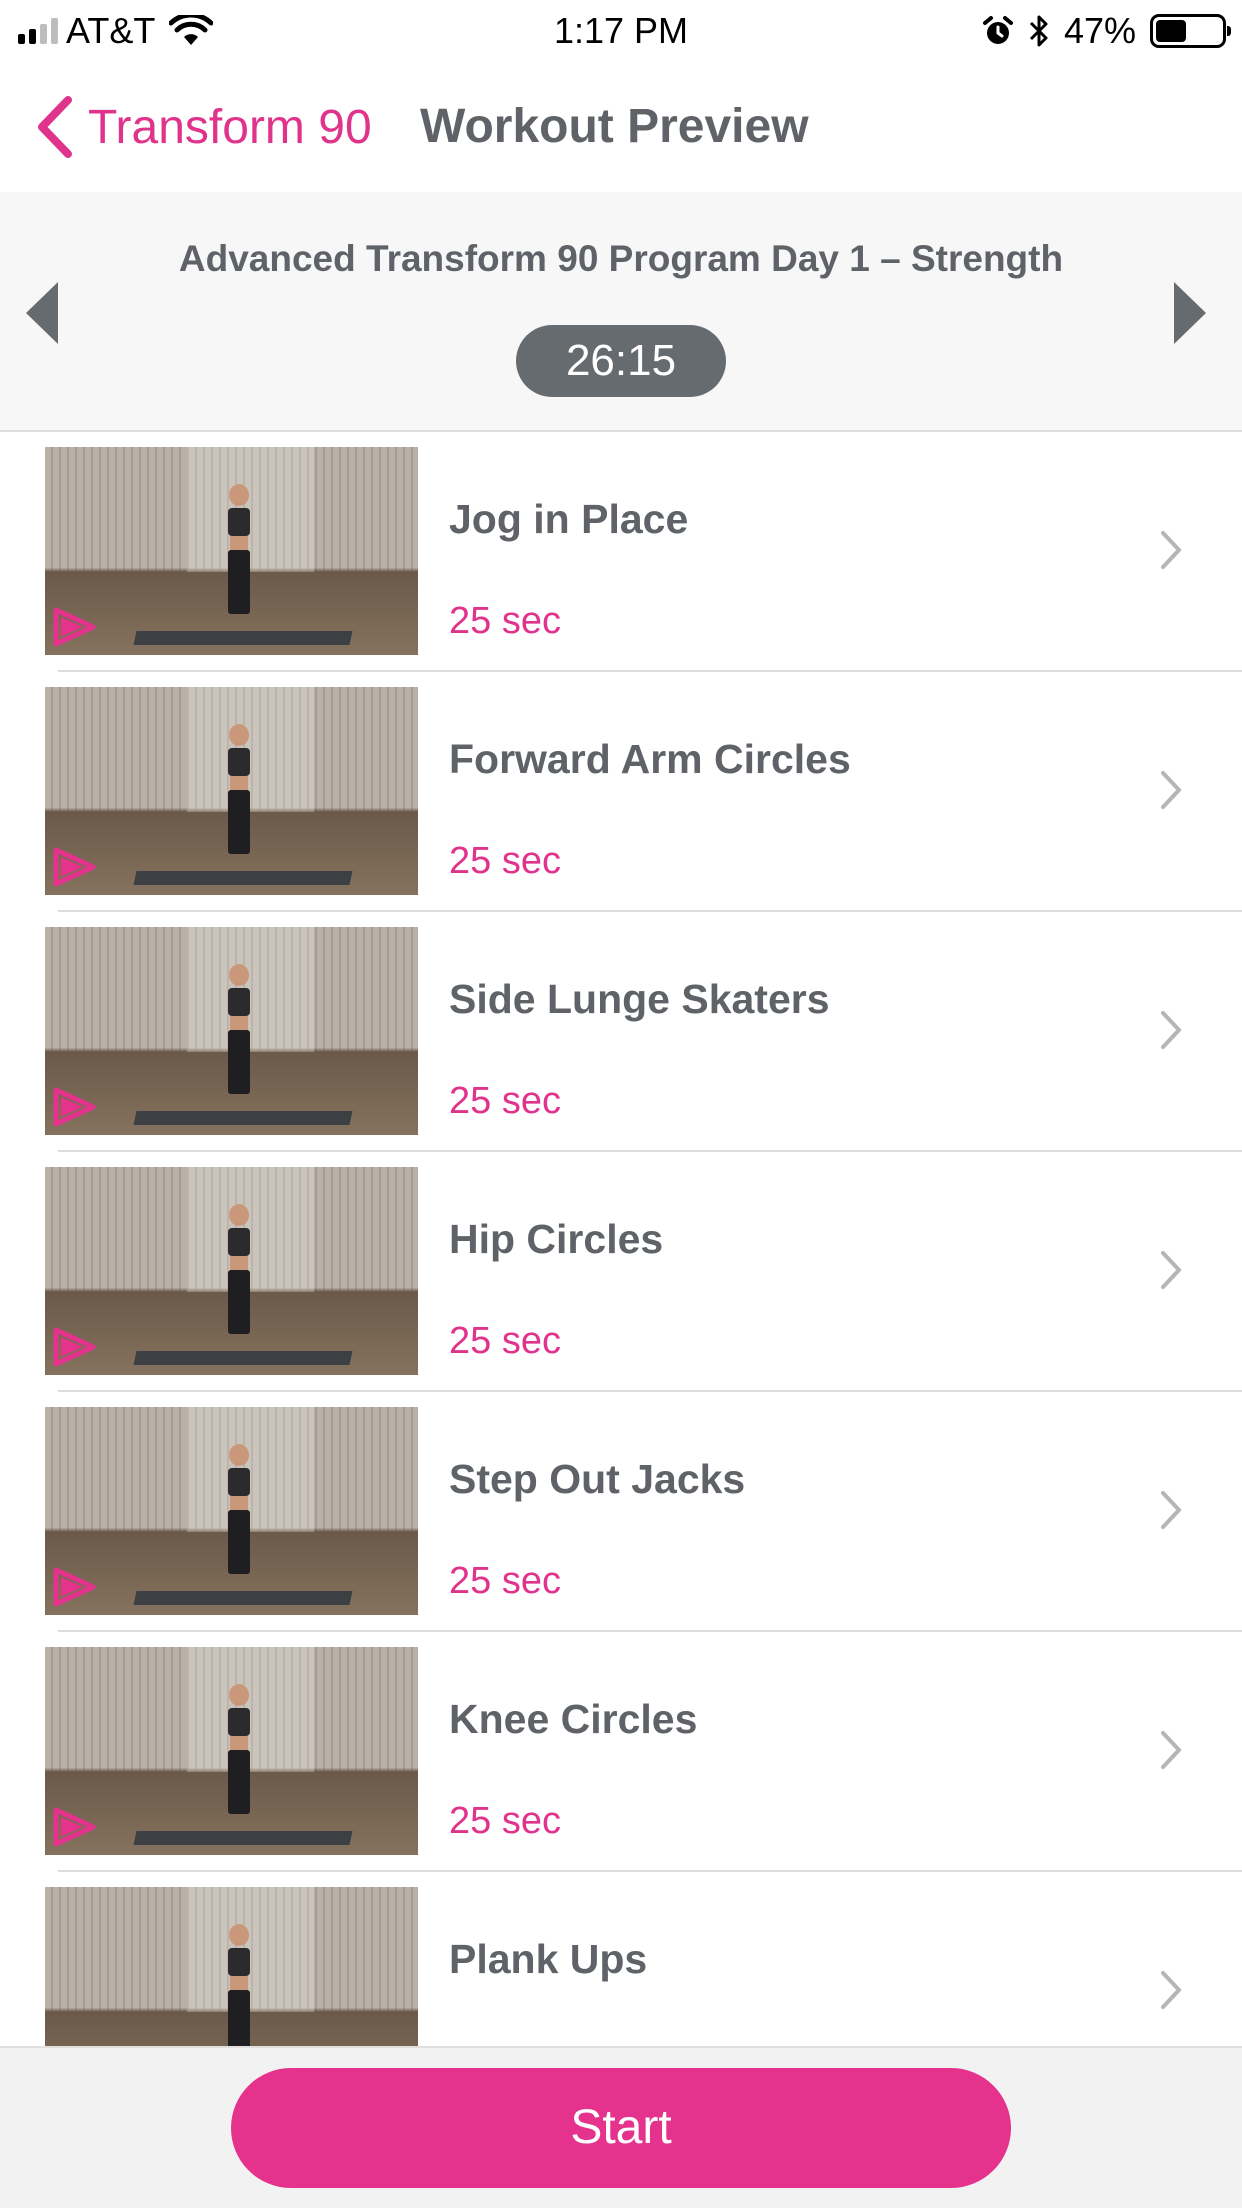  I want to click on exercise-name: Knee Circles, so click(573, 1719).